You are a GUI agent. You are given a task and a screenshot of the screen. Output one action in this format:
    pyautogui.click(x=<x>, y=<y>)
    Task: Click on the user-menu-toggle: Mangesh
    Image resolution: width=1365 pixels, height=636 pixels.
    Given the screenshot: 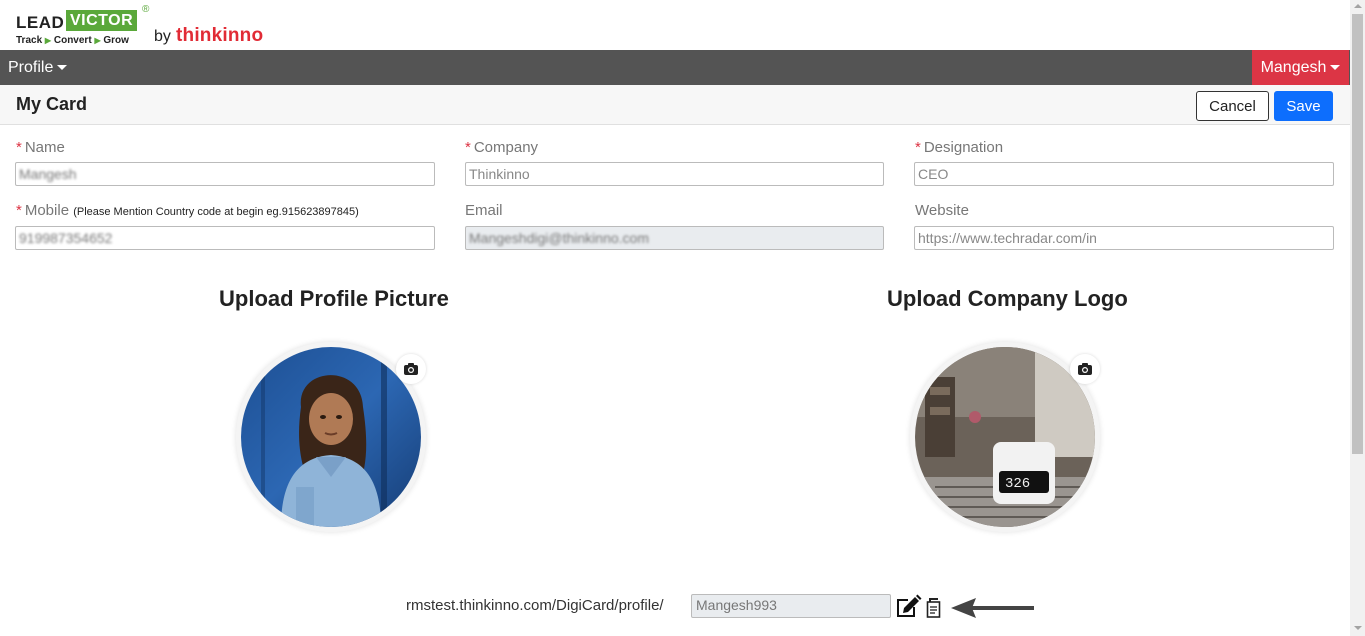 What is the action you would take?
    pyautogui.click(x=1300, y=67)
    